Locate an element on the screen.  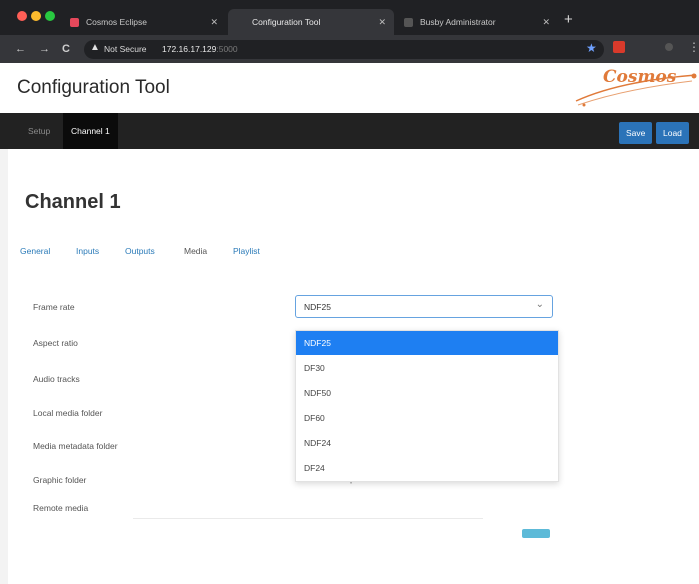
remote-media-field is located at coordinates (308, 518).